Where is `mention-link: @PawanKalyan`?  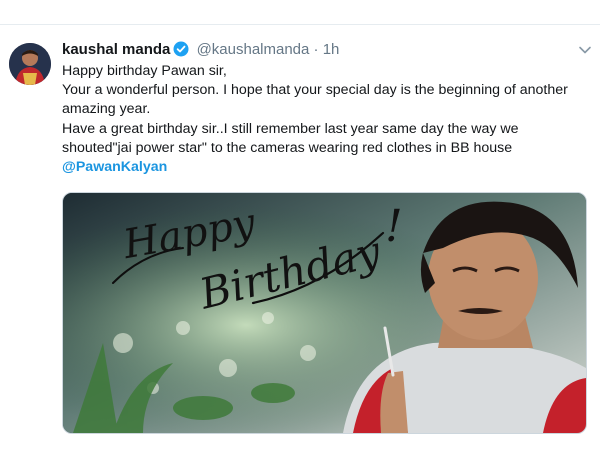
mention-link: @PawanKalyan is located at coordinates (114, 167).